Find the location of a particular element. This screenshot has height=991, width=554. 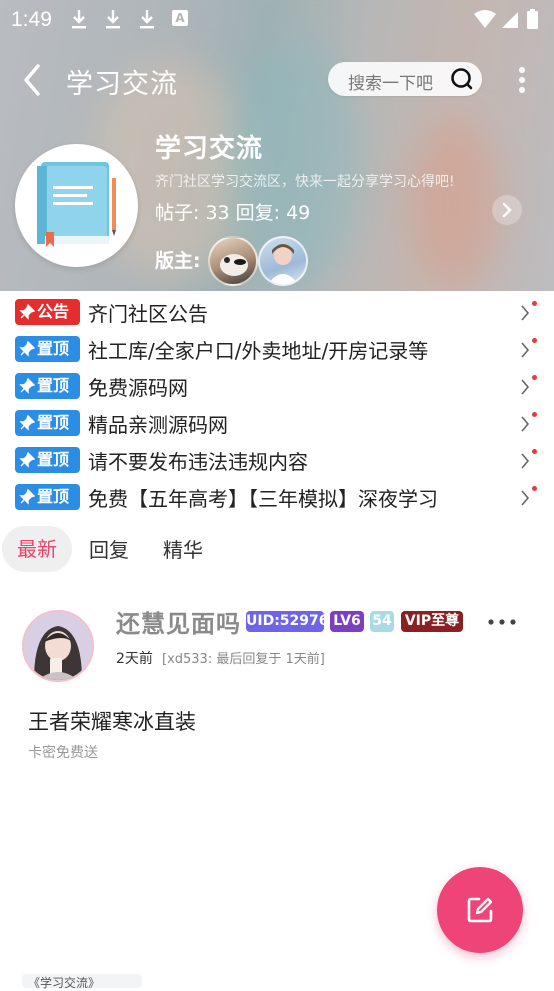

page-title: 学习交流 is located at coordinates (122, 84).